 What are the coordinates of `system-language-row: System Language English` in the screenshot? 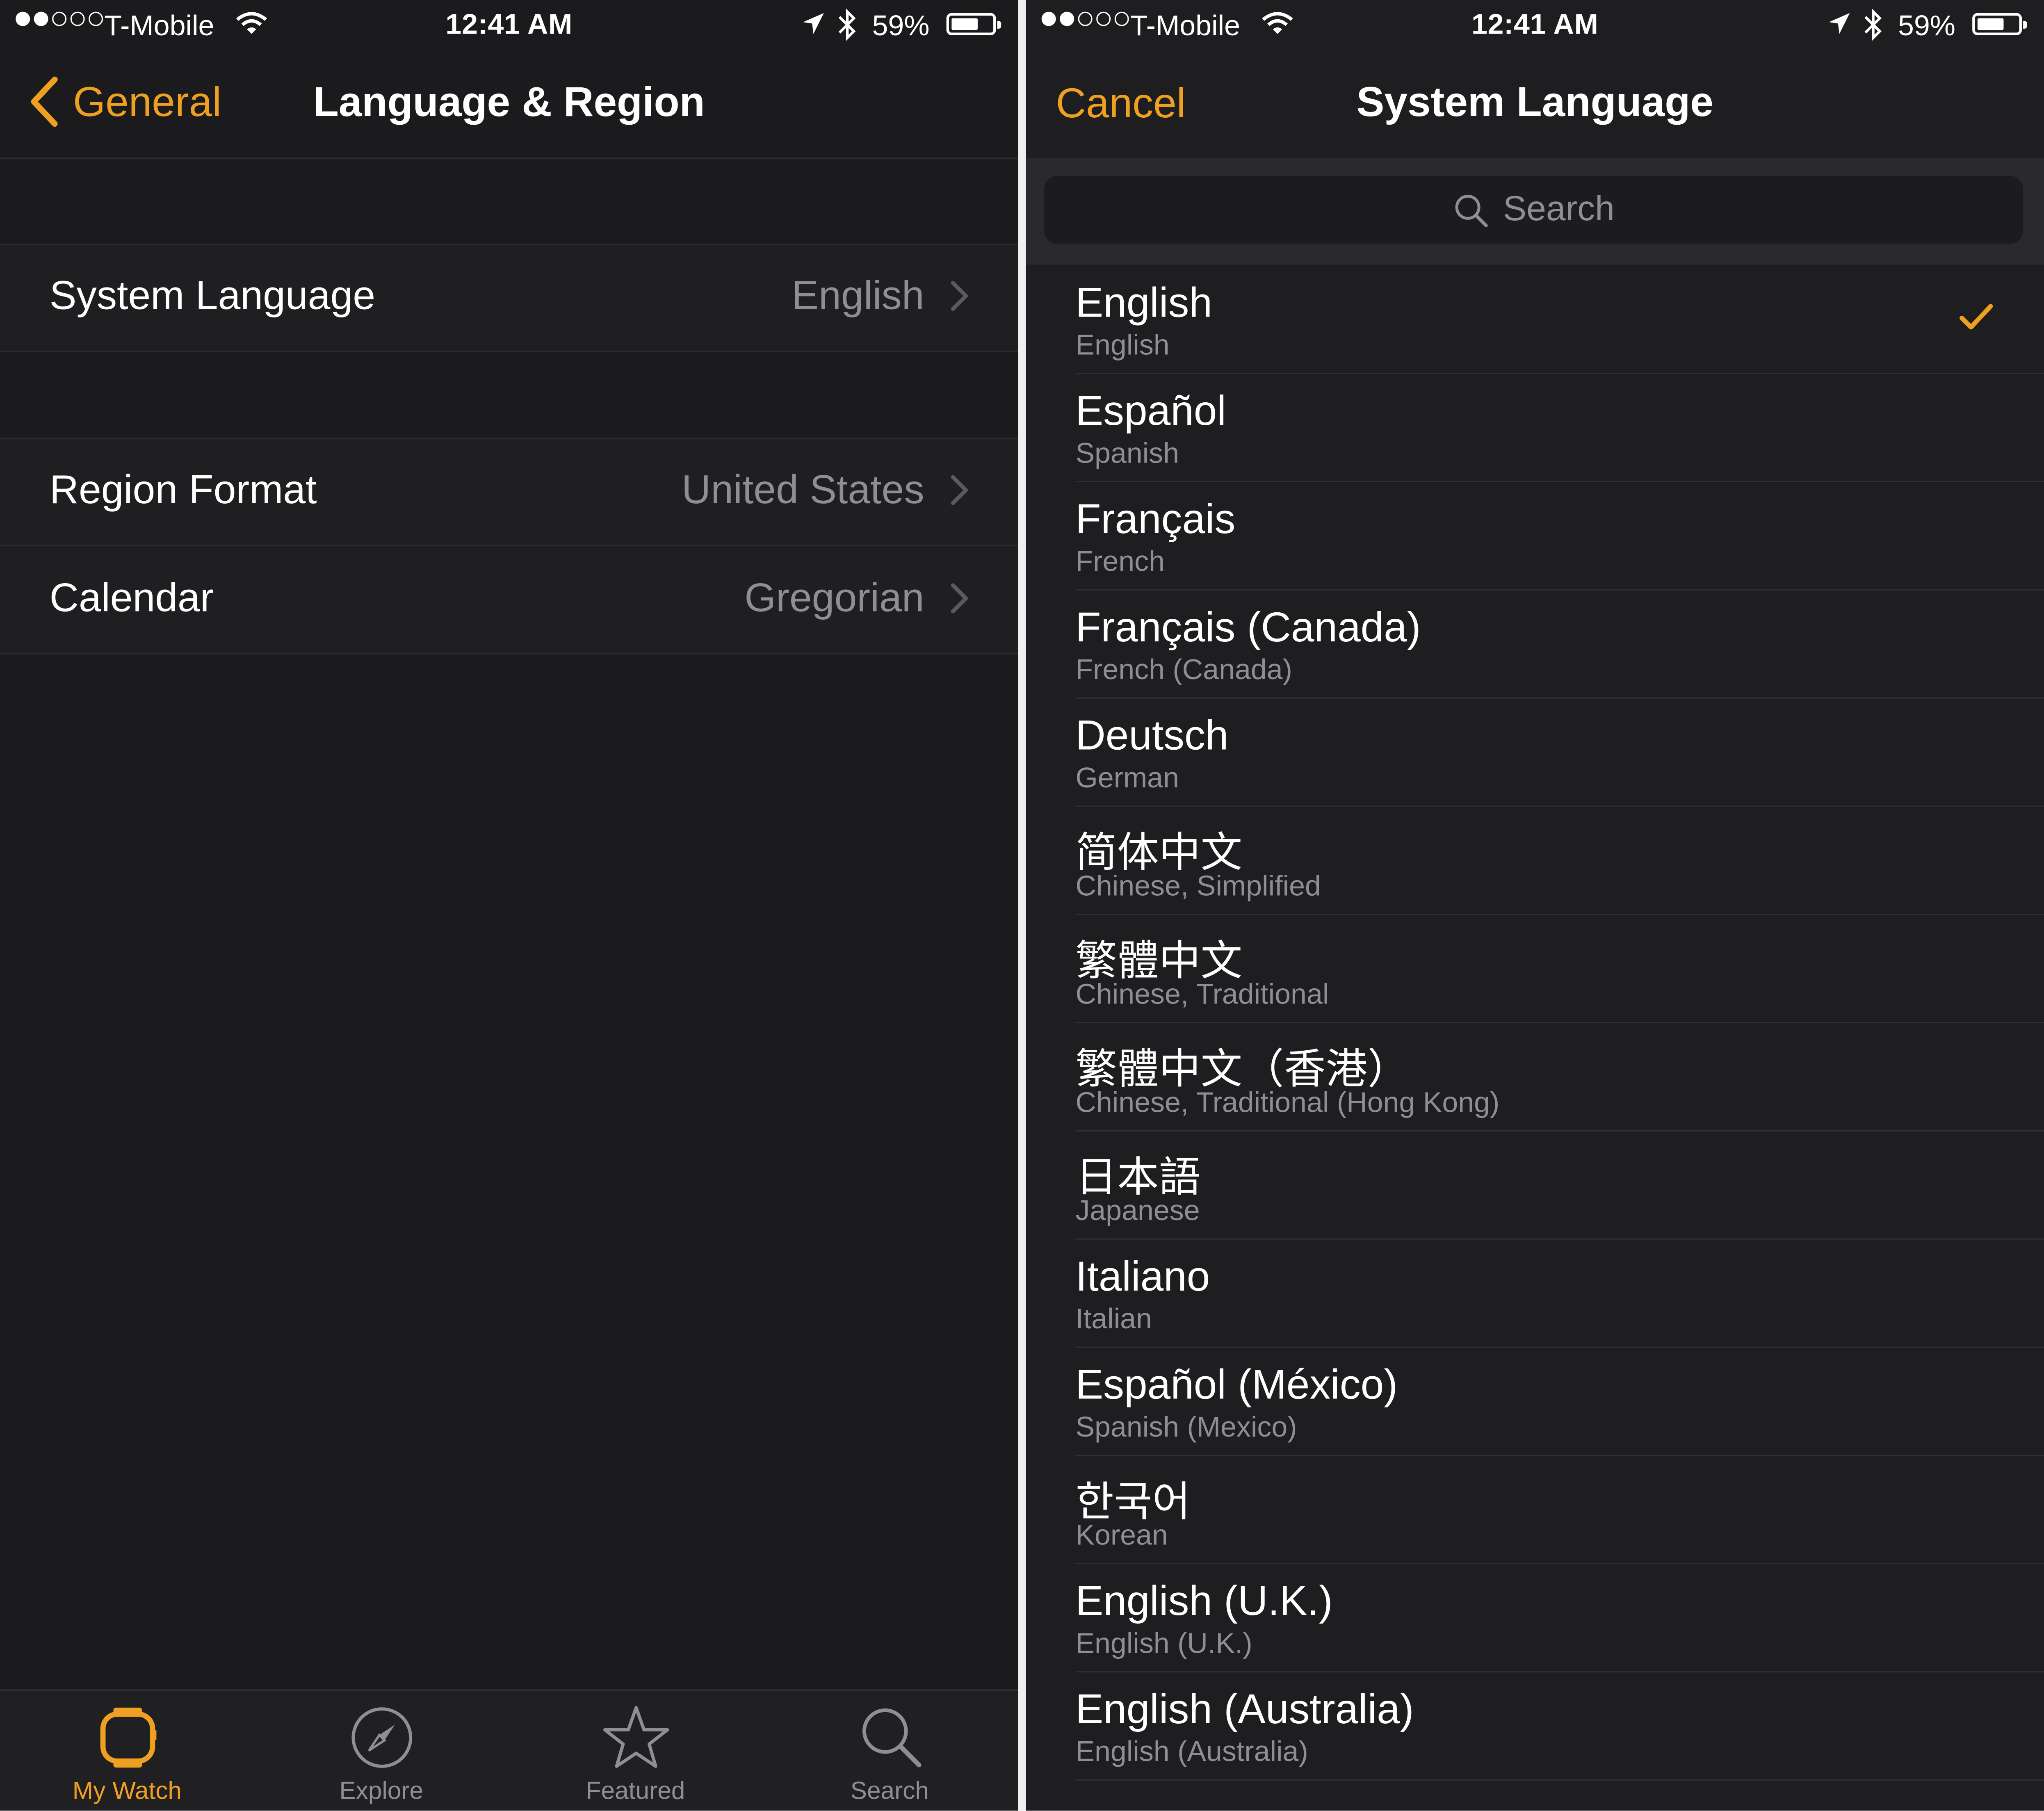 It's located at (509, 298).